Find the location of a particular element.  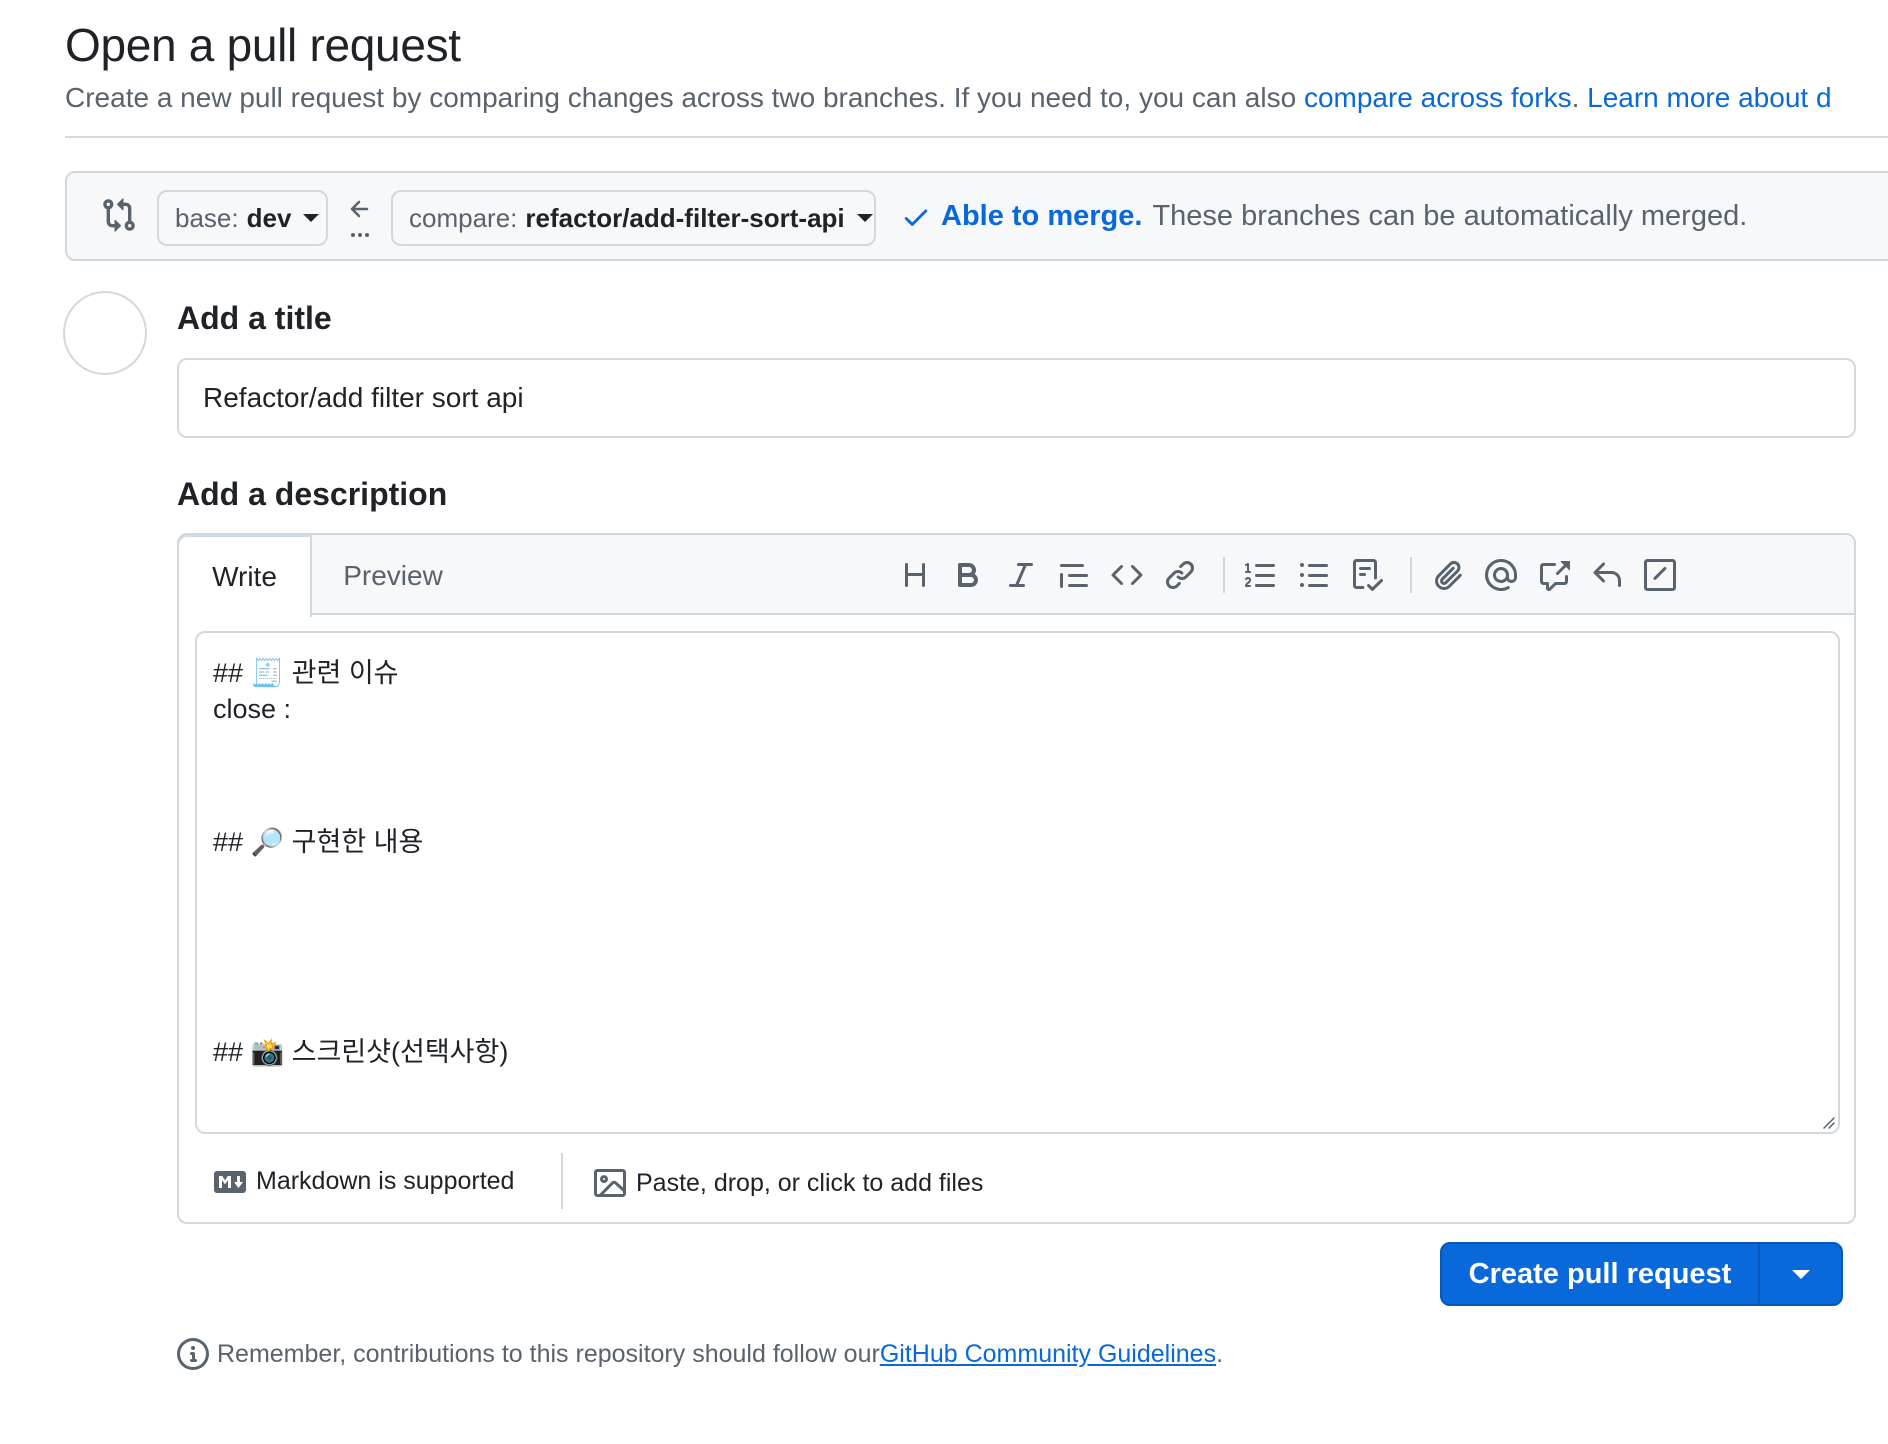

create-options-dropdown is located at coordinates (1800, 1274).